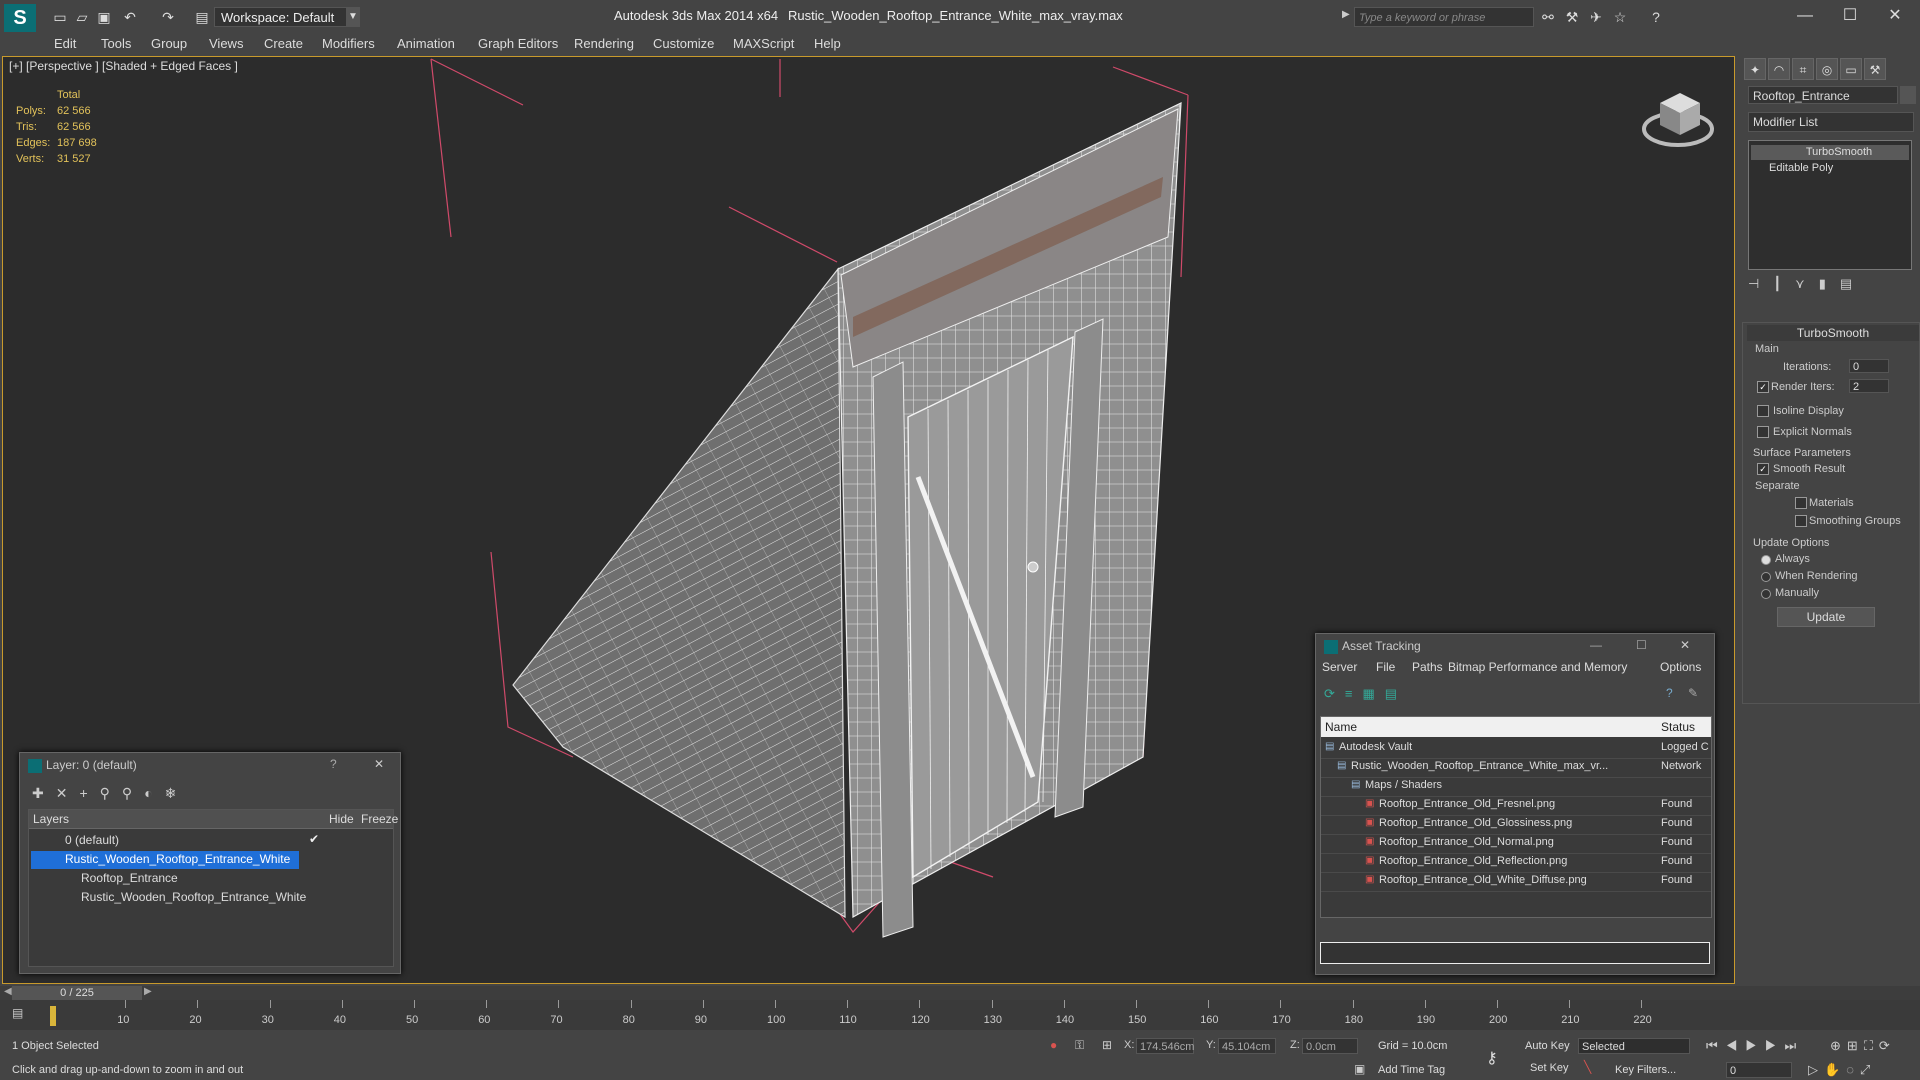  What do you see at coordinates (1330, 1046) in the screenshot?
I see `z-coordinate-field: 0.0cm` at bounding box center [1330, 1046].